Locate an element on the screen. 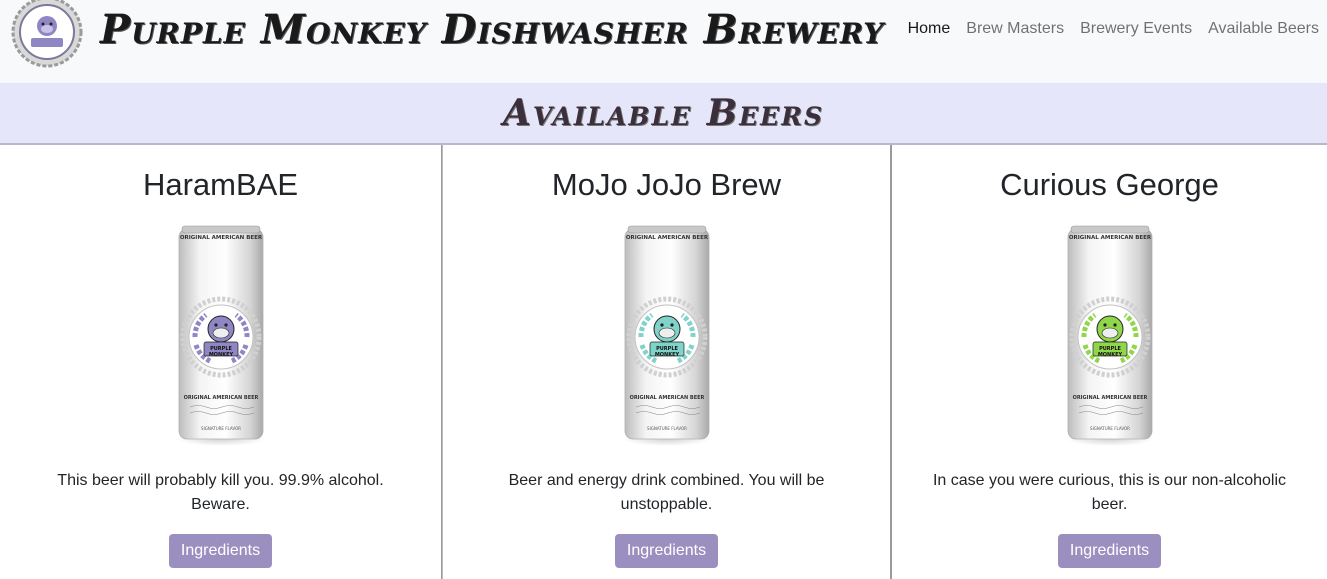 Image resolution: width=1327 pixels, height=579 pixels. brewery-logo is located at coordinates (47, 34).